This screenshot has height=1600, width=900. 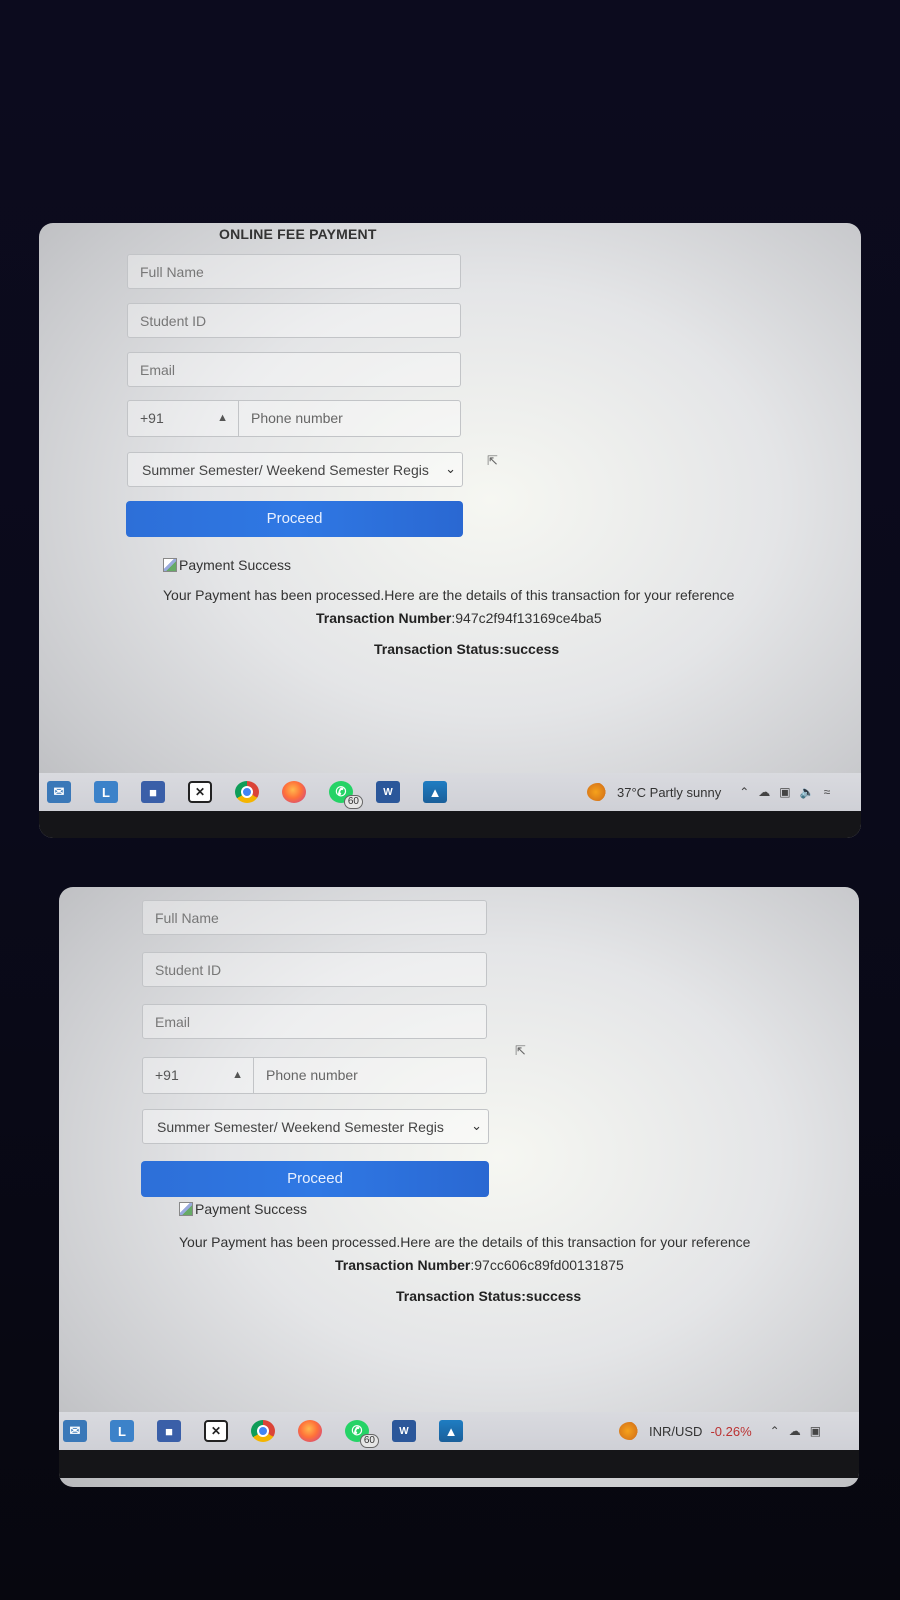 I want to click on taskbar: ✉ L ■ ✕ ✆ 60 W ▲ INR/USD -0.26% ⌃ ☁ ▣, so click(x=459, y=1431).